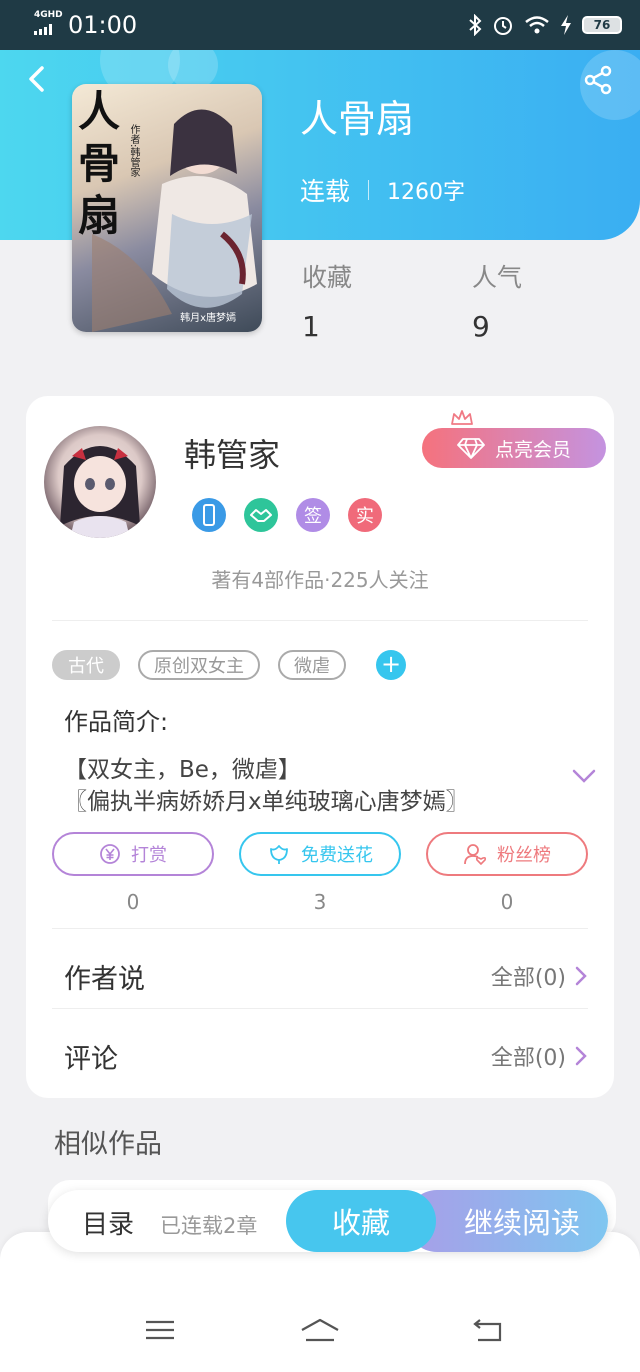  I want to click on share-icon, so click(598, 80).